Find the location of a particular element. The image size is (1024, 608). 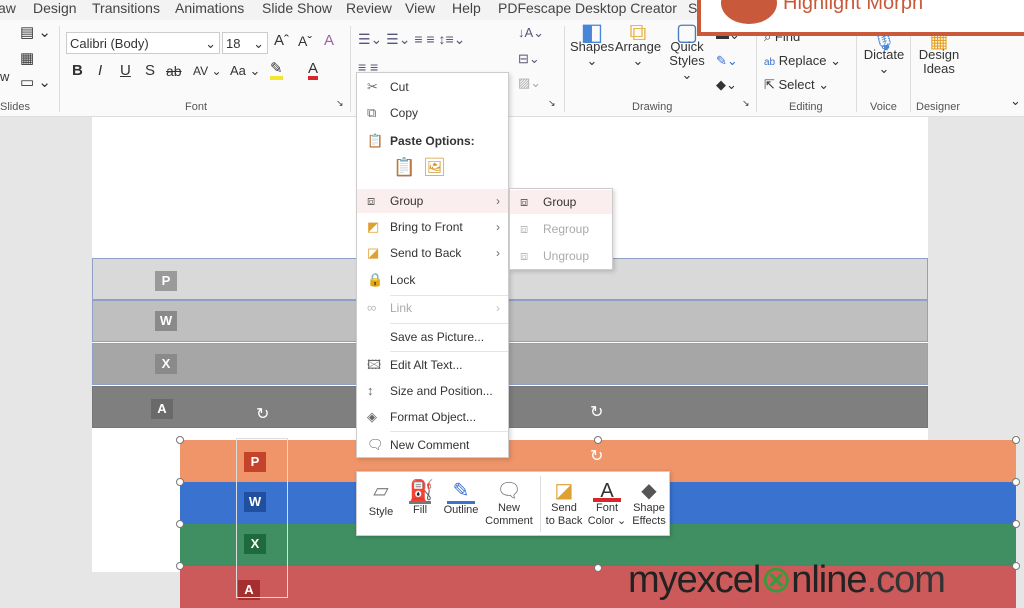

tab-draw: aw is located at coordinates (8, 8).